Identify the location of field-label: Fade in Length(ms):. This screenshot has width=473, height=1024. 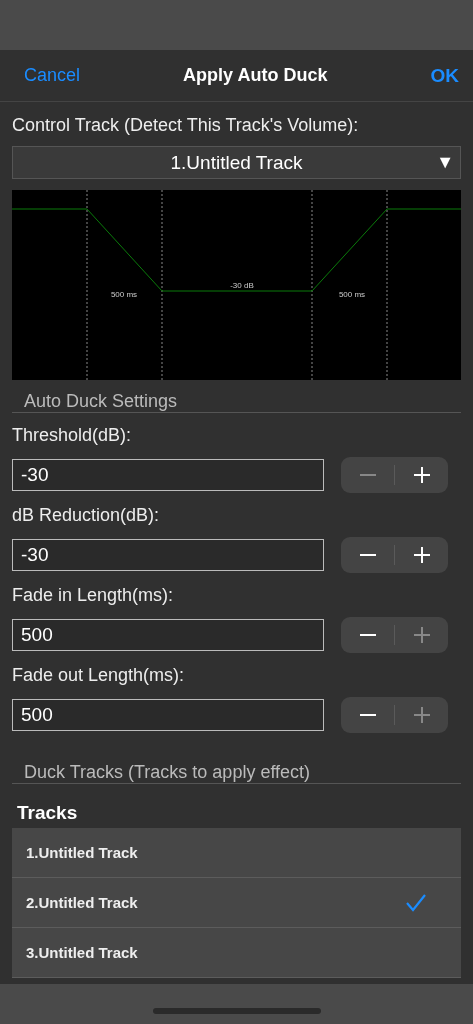
(93, 595).